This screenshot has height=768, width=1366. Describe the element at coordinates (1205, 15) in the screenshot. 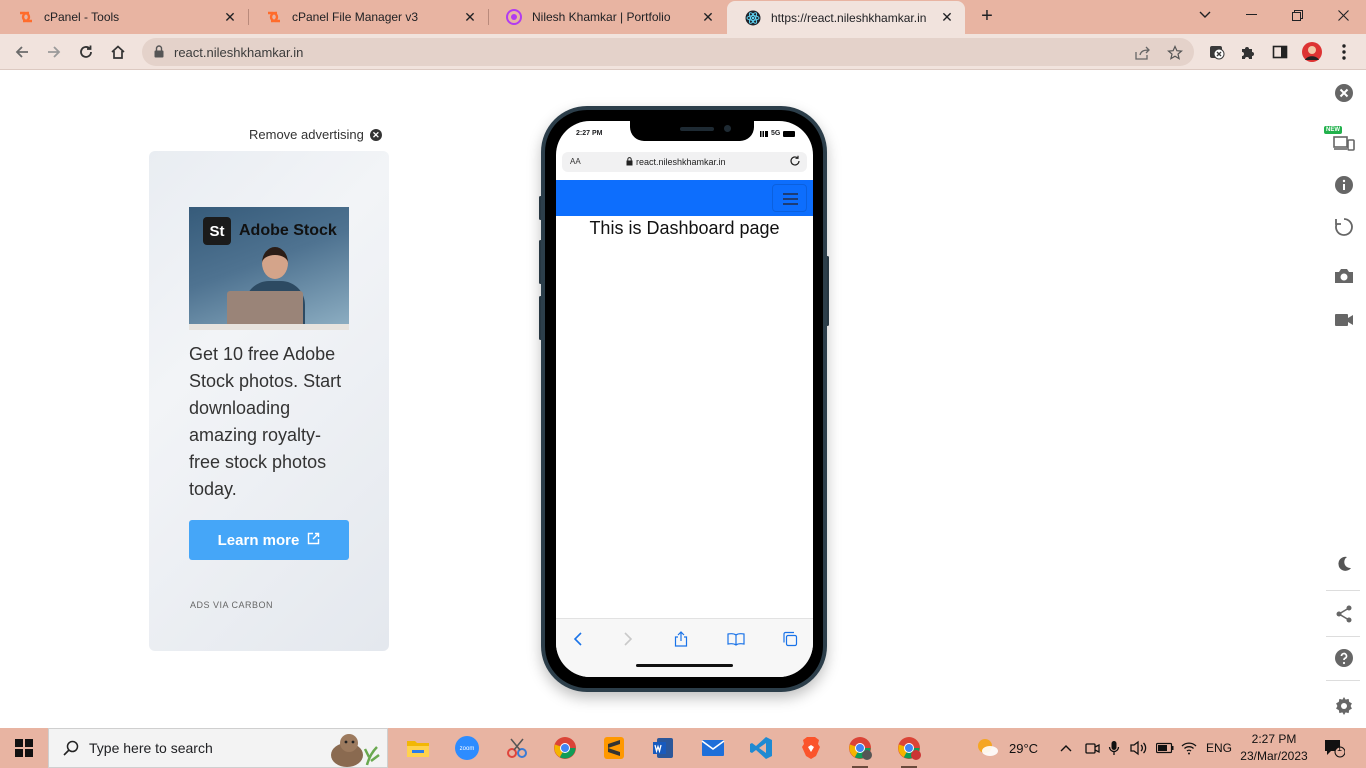

I see `tab-search-icon` at that location.